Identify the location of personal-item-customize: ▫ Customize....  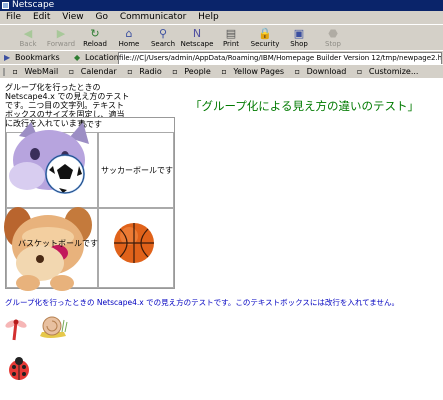
(390, 71).